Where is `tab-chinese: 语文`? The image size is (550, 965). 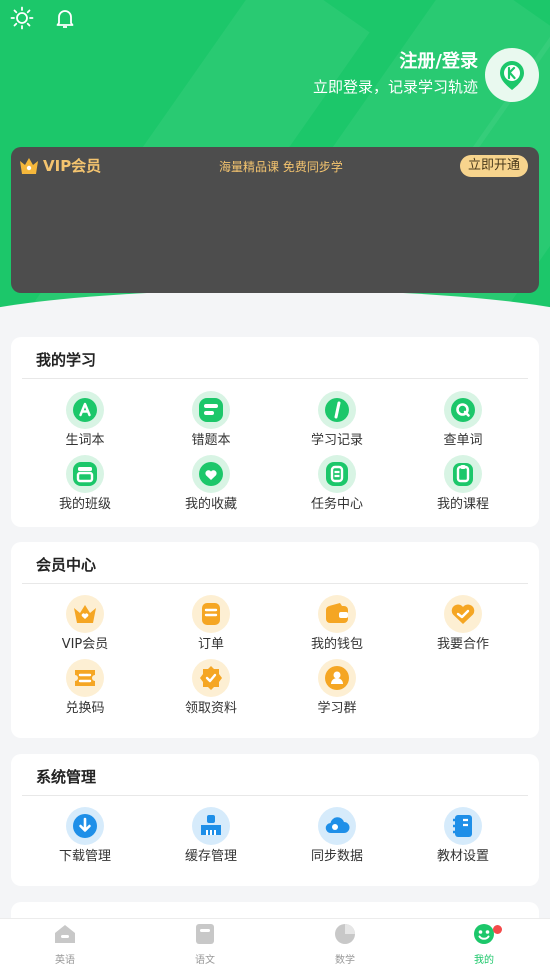
tab-chinese: 语文 is located at coordinates (205, 944).